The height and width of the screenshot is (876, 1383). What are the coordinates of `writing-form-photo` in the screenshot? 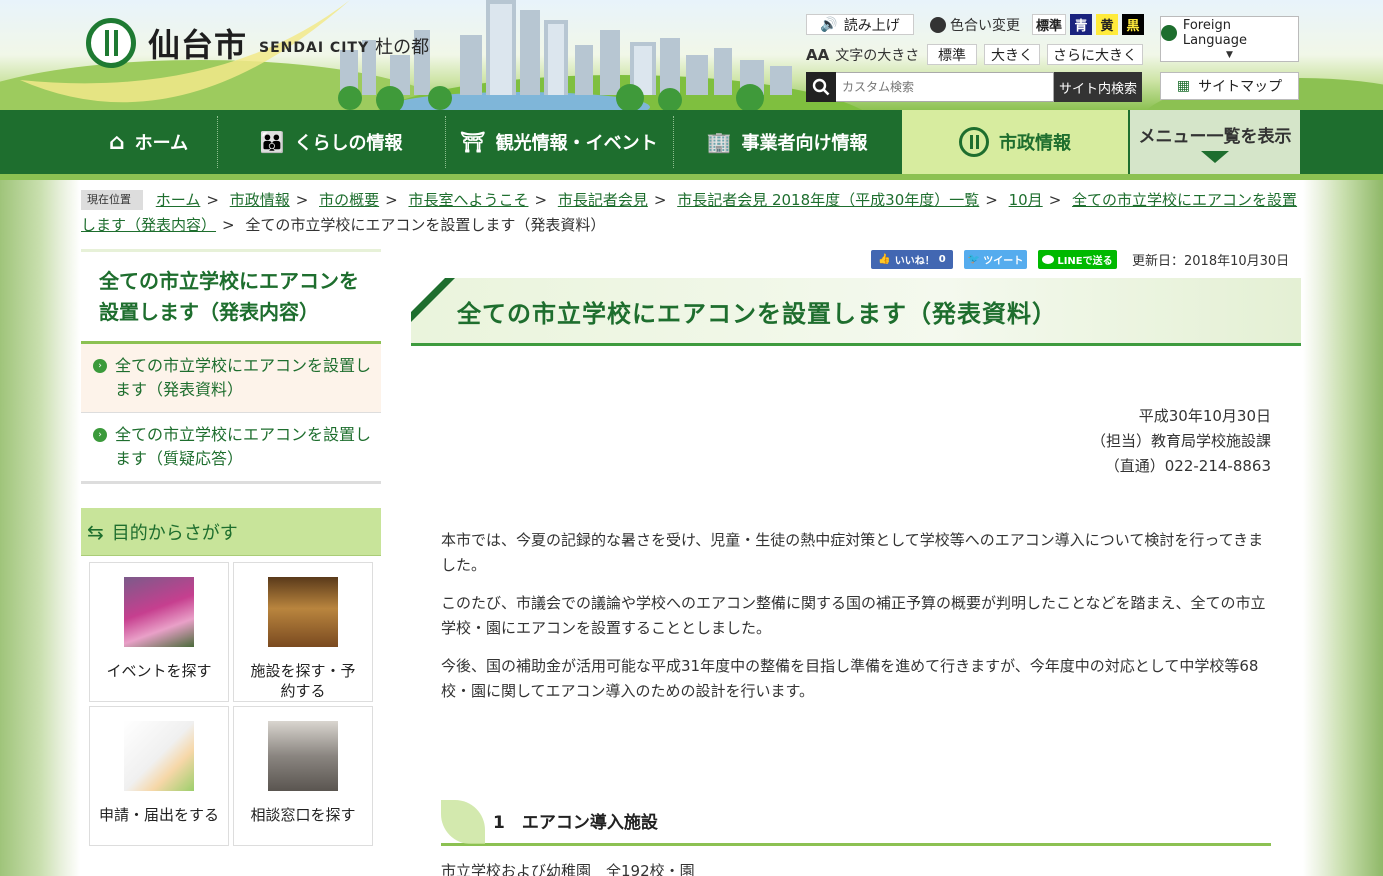 It's located at (159, 756).